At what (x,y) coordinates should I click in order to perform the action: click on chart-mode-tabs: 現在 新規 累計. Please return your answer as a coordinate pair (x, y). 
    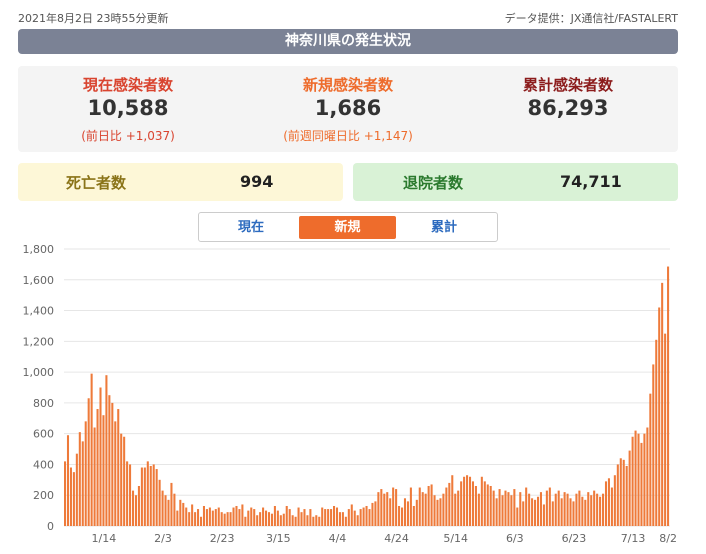
    Looking at the image, I should click on (348, 227).